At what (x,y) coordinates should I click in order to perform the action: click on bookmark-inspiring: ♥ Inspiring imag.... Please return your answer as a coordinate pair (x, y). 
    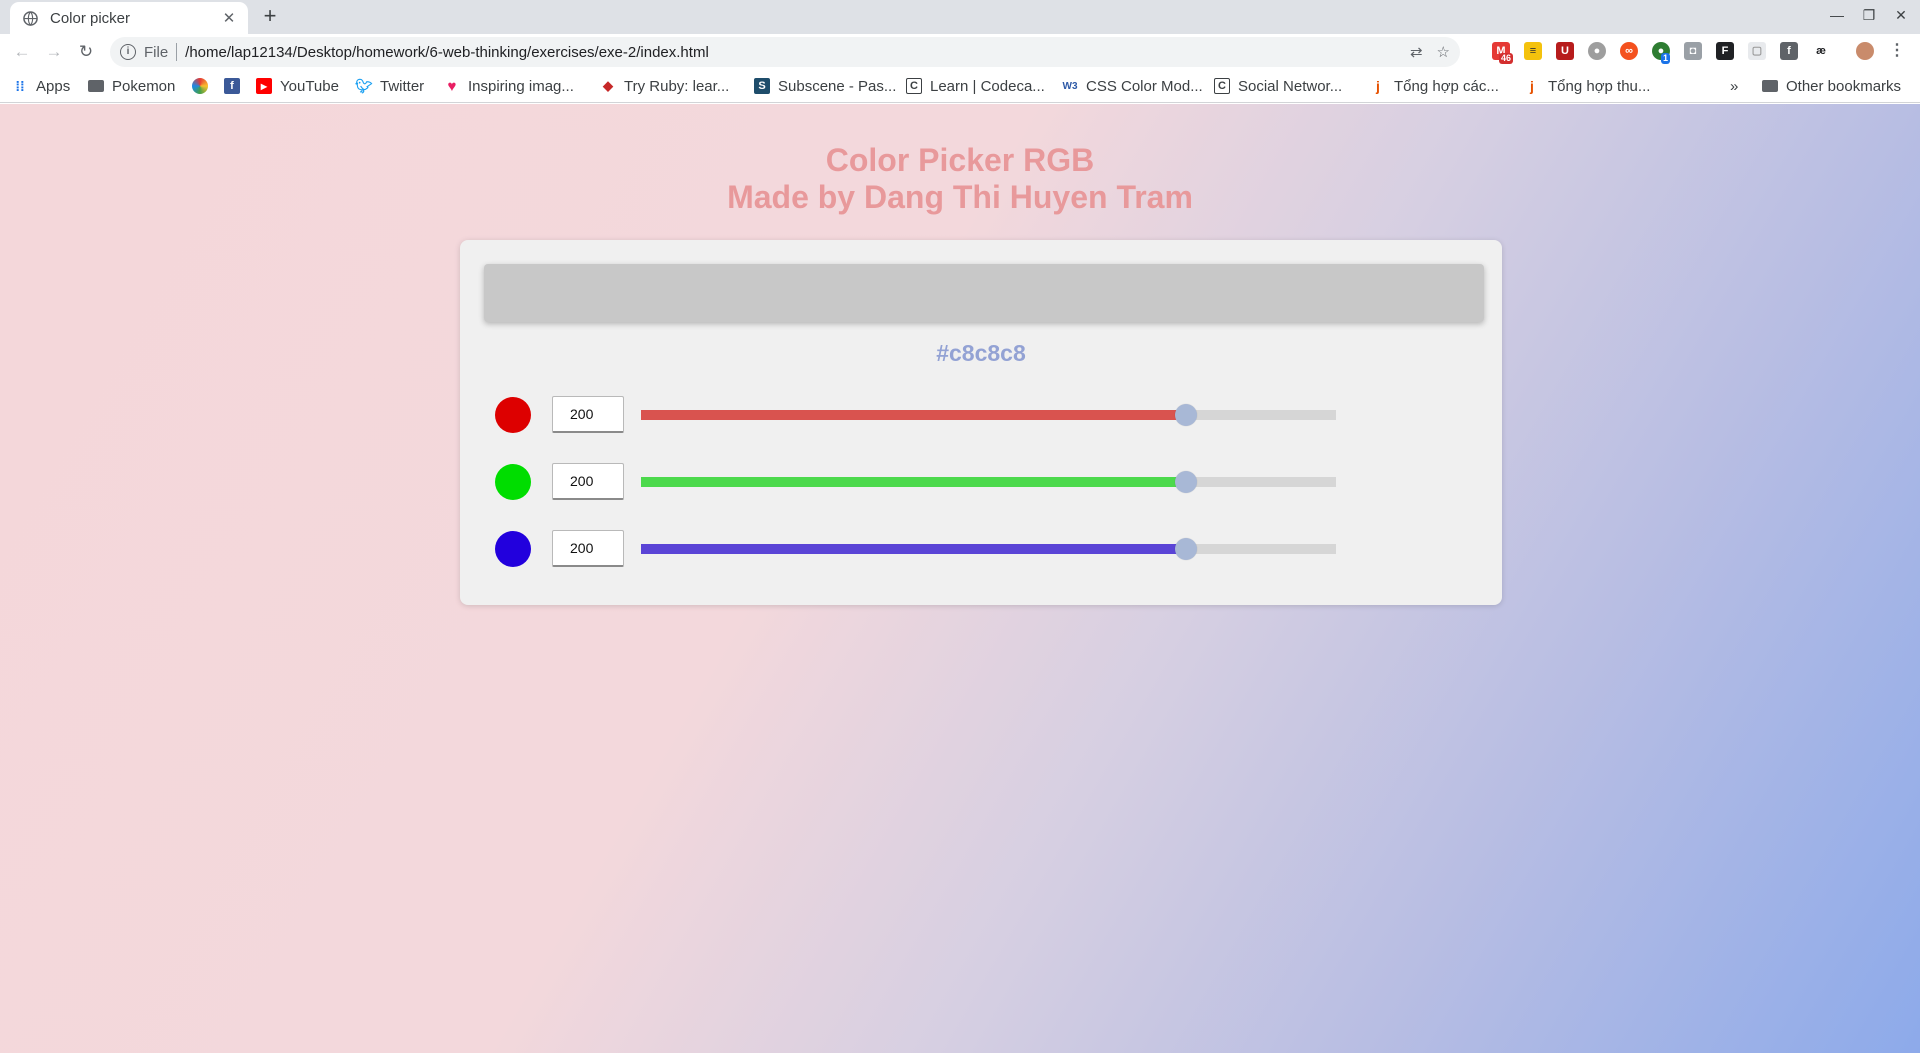
    Looking at the image, I should click on (509, 86).